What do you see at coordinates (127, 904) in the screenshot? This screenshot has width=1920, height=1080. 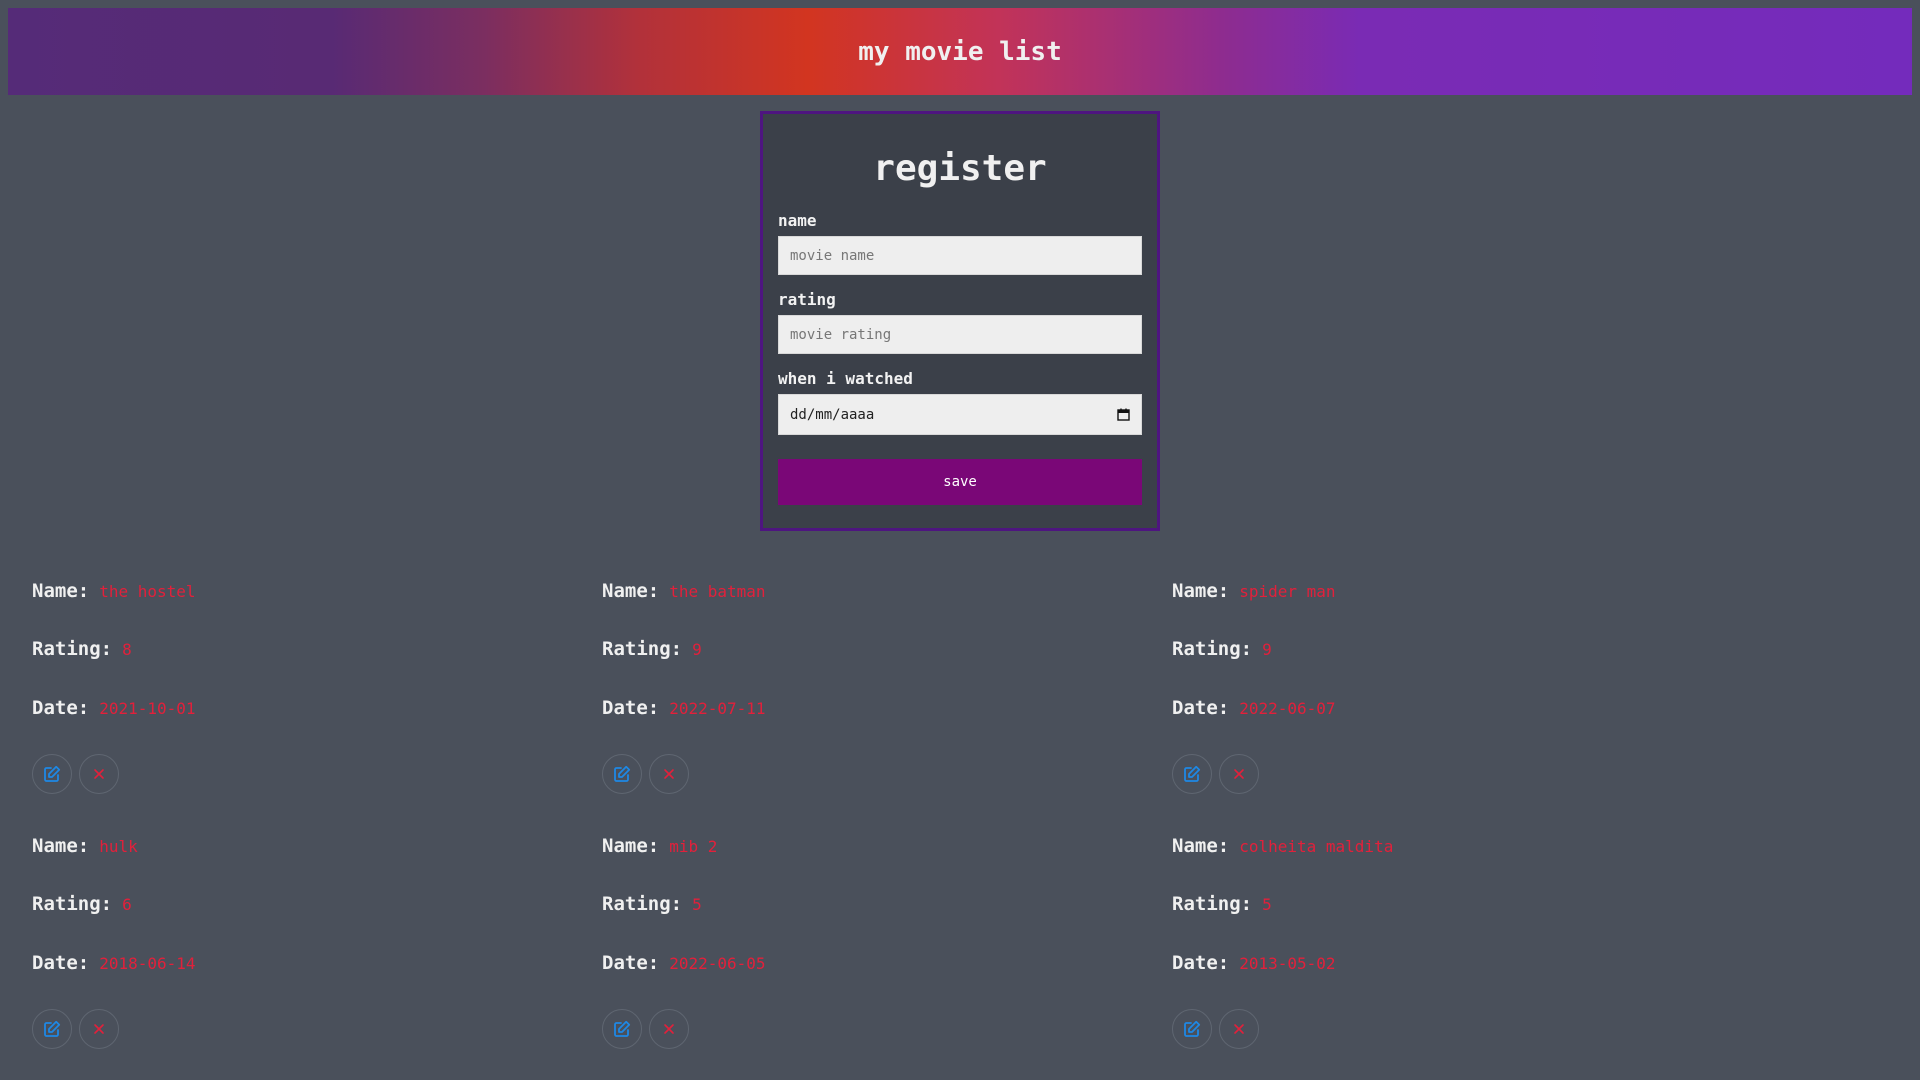 I see `movie-rating-value: 6` at bounding box center [127, 904].